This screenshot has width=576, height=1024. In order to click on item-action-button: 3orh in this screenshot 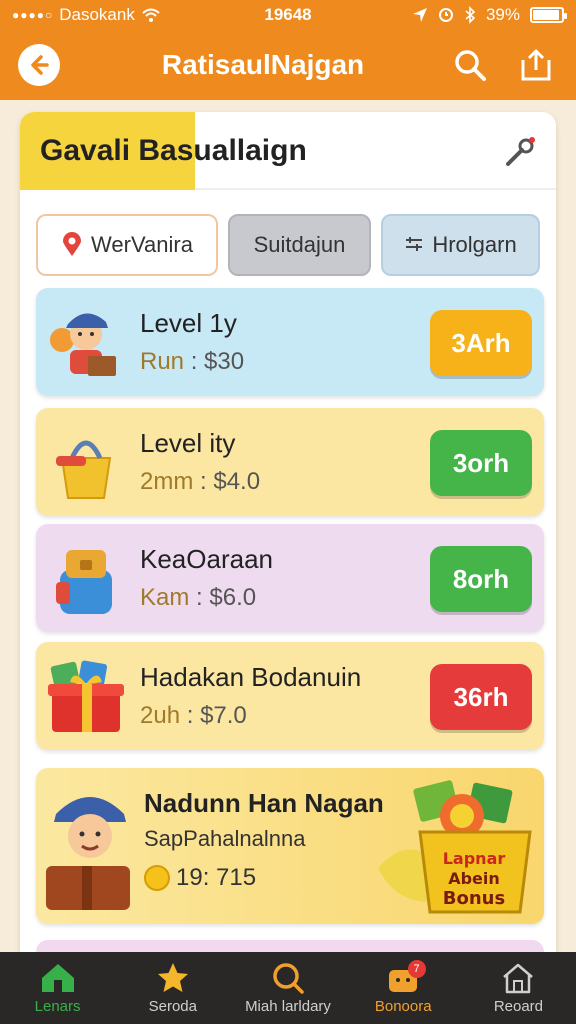, I will do `click(481, 463)`.